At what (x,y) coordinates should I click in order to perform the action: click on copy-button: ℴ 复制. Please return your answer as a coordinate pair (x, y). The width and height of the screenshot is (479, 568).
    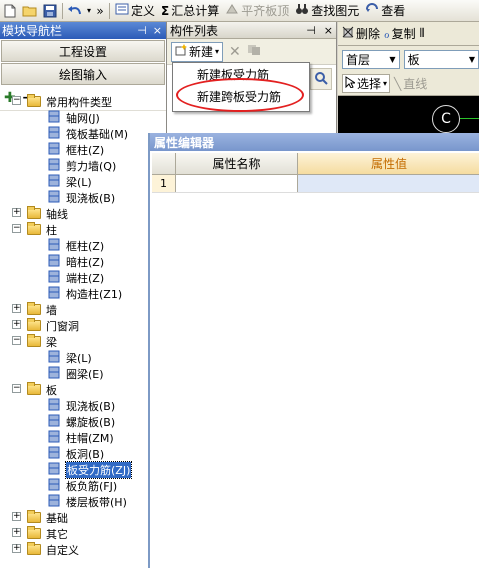
    Looking at the image, I should click on (400, 33).